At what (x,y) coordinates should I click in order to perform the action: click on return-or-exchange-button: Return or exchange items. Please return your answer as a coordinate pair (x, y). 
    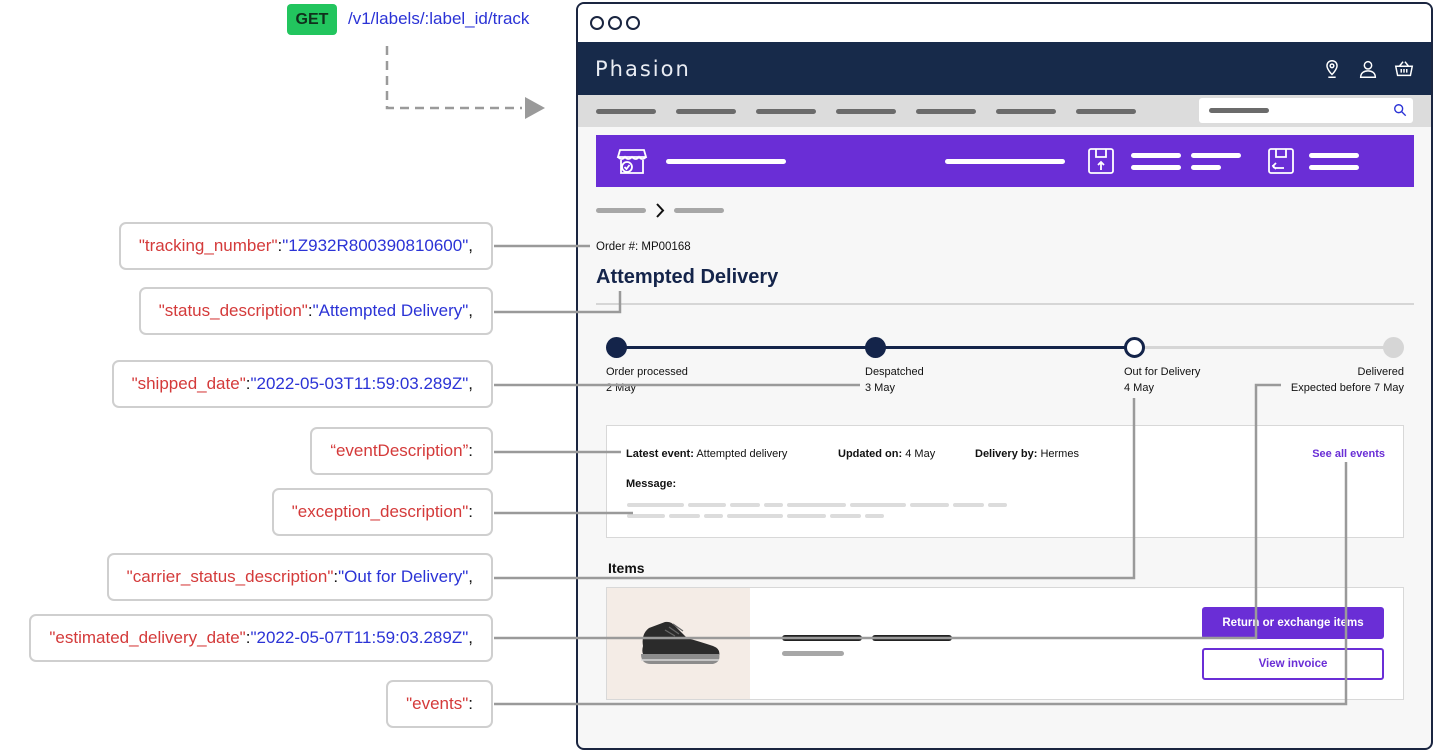
    Looking at the image, I should click on (1293, 623).